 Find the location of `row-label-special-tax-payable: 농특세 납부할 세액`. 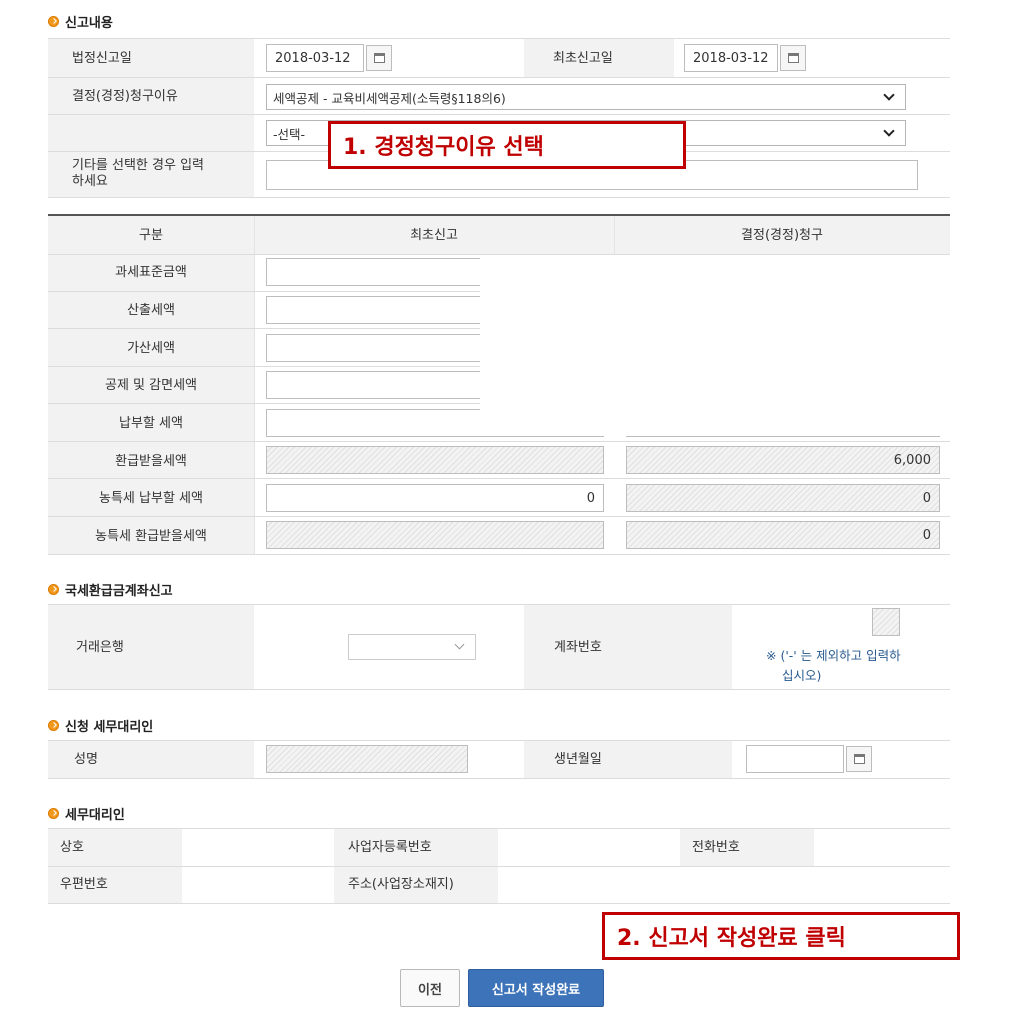

row-label-special-tax-payable: 농특세 납부할 세액 is located at coordinates (151, 498).